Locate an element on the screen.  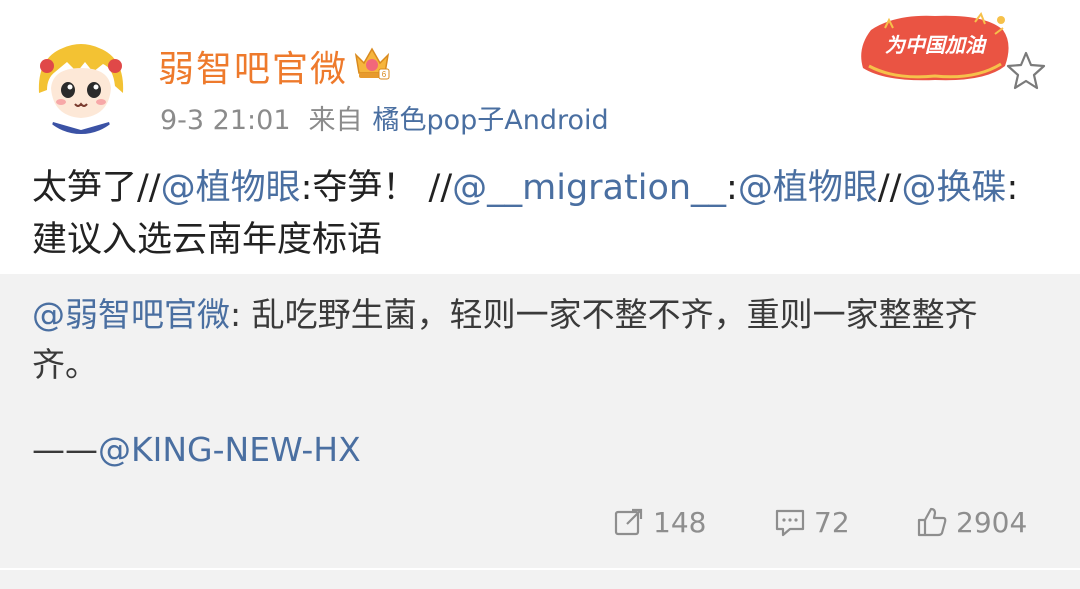
post-segment: : is located at coordinates (732, 188).